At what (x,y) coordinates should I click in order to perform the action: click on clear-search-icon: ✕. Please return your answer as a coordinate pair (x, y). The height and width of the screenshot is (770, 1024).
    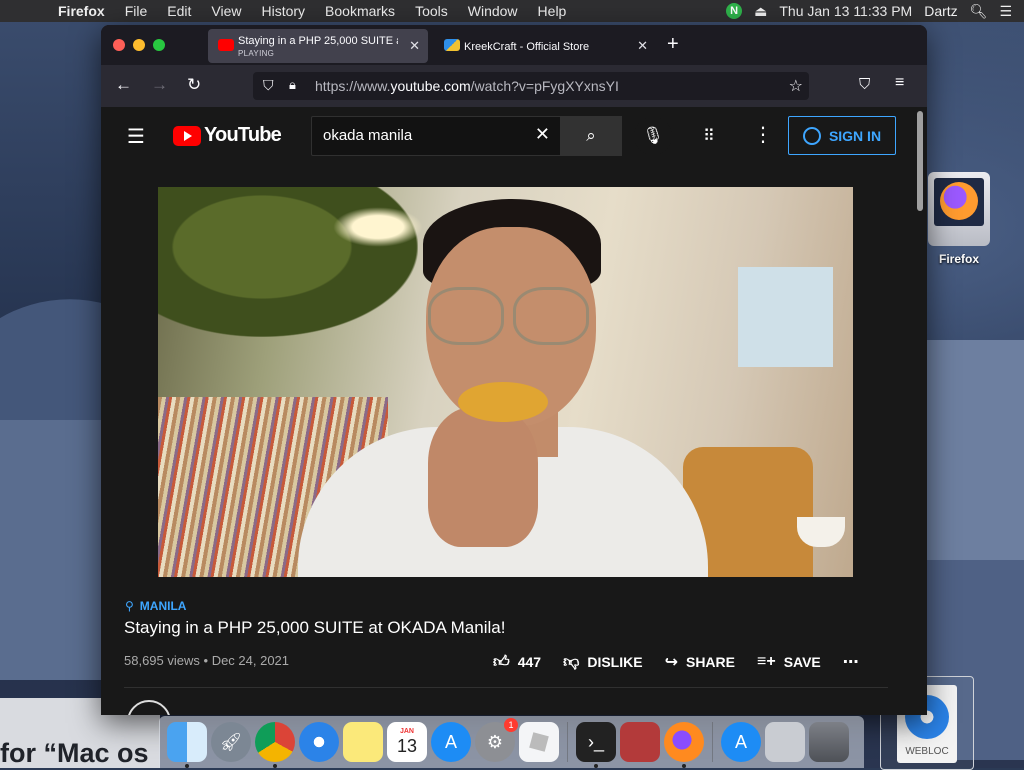
    Looking at the image, I should click on (542, 134).